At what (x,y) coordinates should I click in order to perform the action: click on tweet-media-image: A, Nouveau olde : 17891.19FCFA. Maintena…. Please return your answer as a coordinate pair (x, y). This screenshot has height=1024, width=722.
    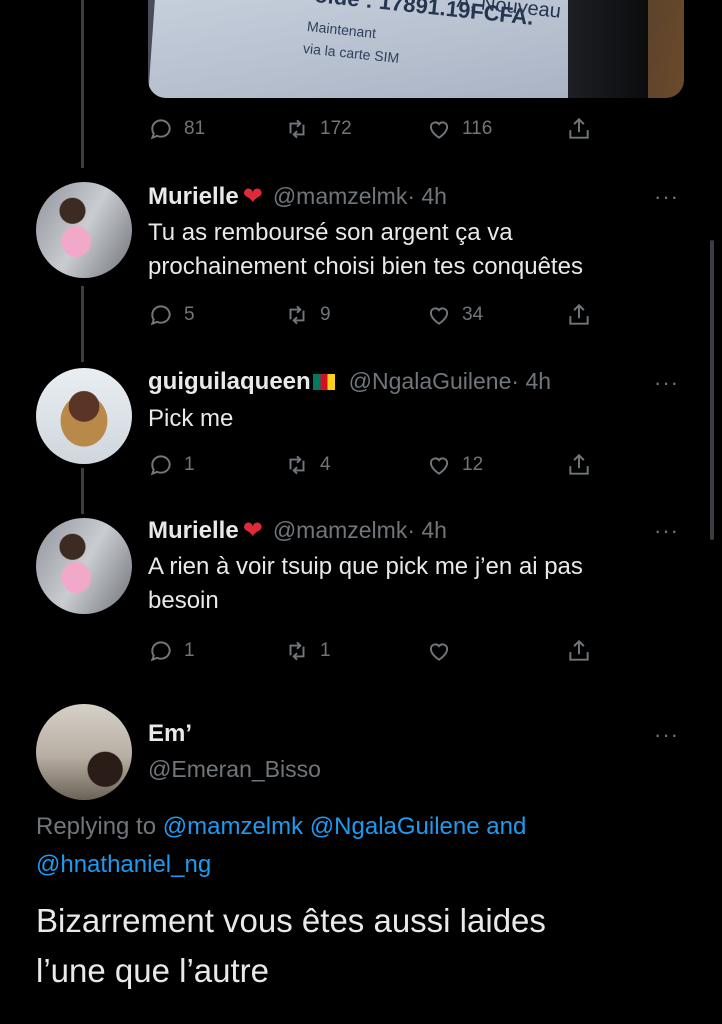
    Looking at the image, I should click on (416, 49).